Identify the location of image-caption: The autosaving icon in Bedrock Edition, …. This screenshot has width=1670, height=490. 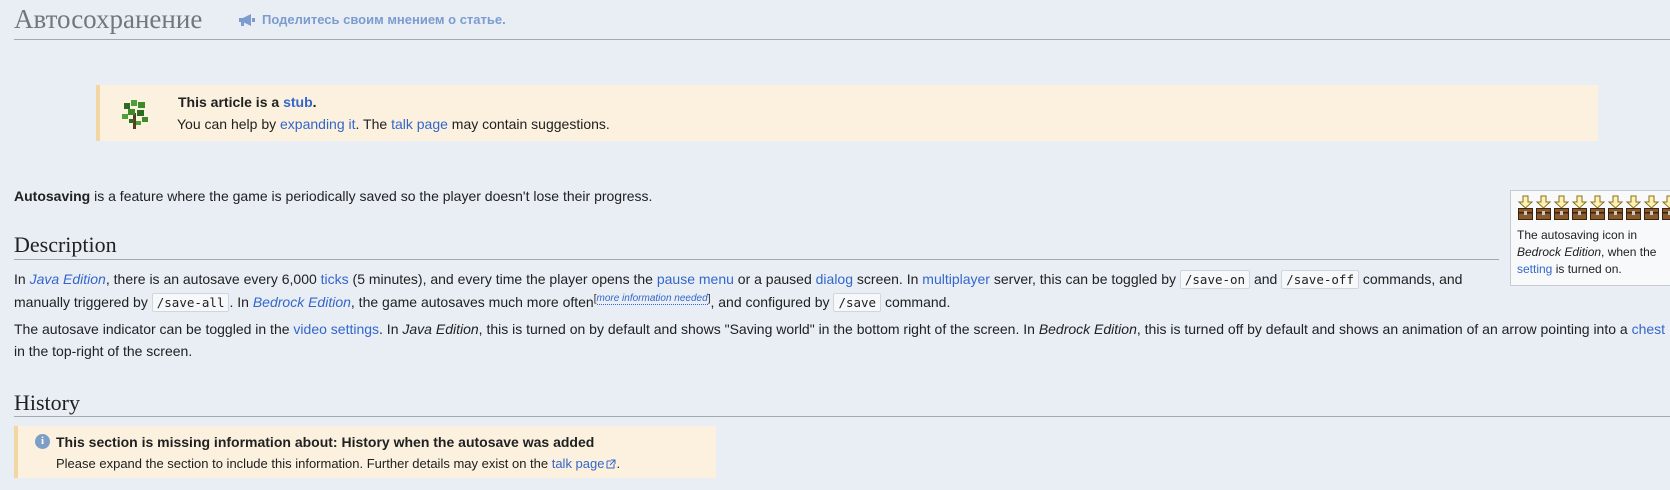
(1593, 252).